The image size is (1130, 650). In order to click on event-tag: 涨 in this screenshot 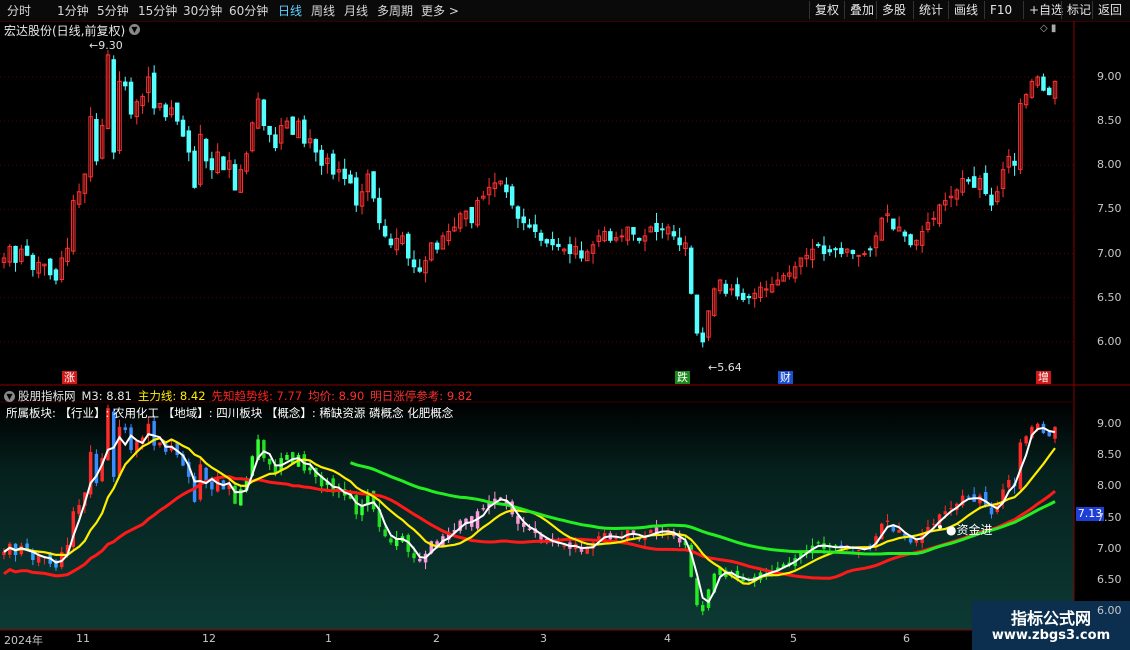, I will do `click(69, 377)`.